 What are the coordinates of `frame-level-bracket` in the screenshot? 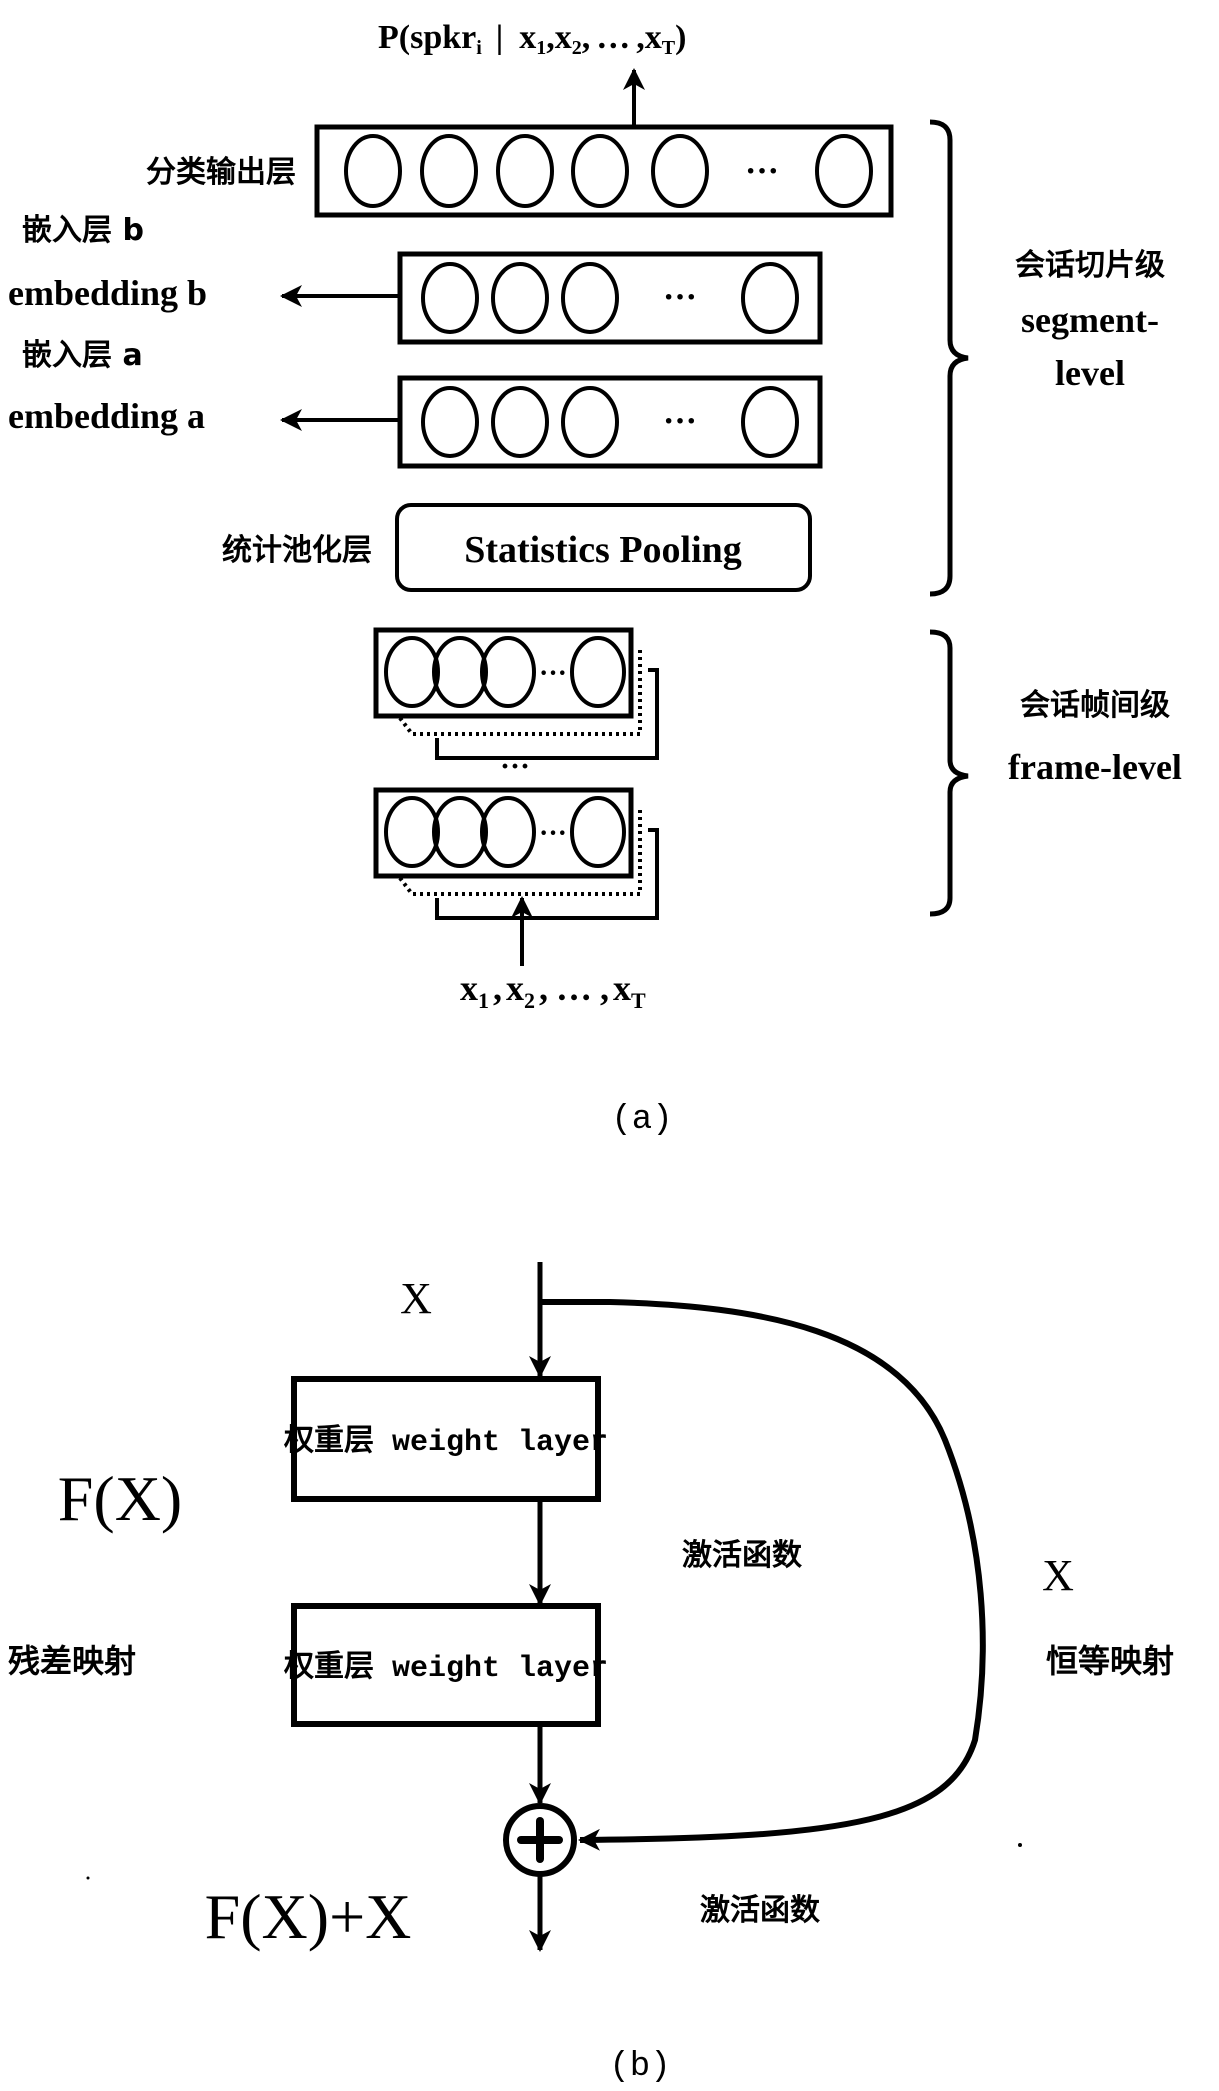 It's located at (949, 773).